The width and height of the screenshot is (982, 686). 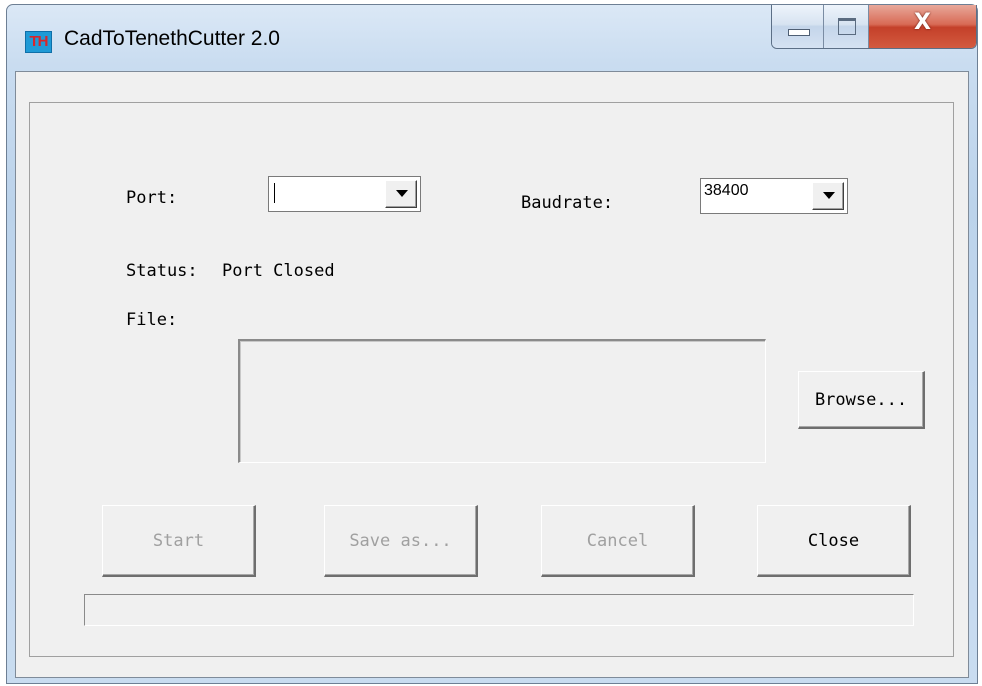 I want to click on app-icon: TH, so click(x=38, y=42).